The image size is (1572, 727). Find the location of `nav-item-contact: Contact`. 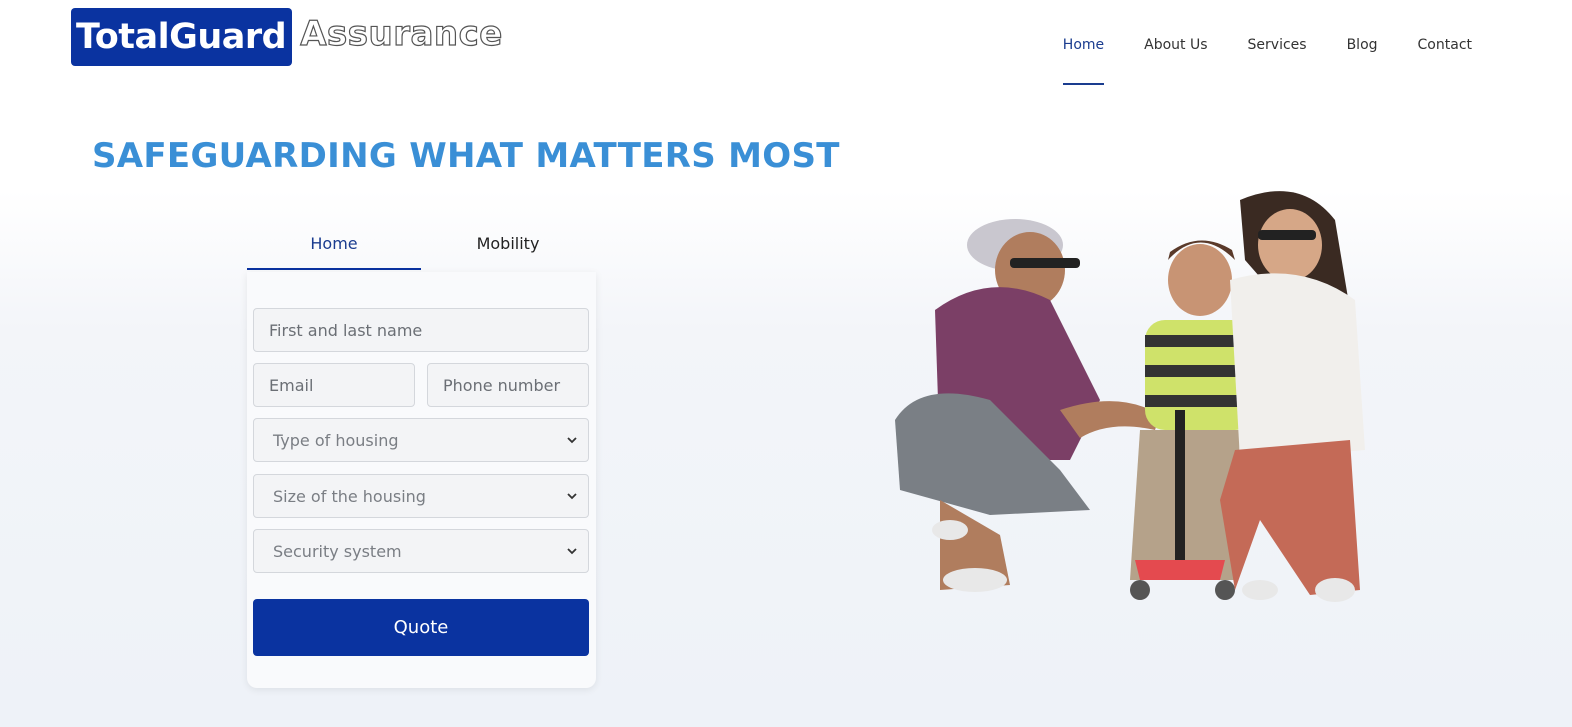

nav-item-contact: Contact is located at coordinates (1445, 60).